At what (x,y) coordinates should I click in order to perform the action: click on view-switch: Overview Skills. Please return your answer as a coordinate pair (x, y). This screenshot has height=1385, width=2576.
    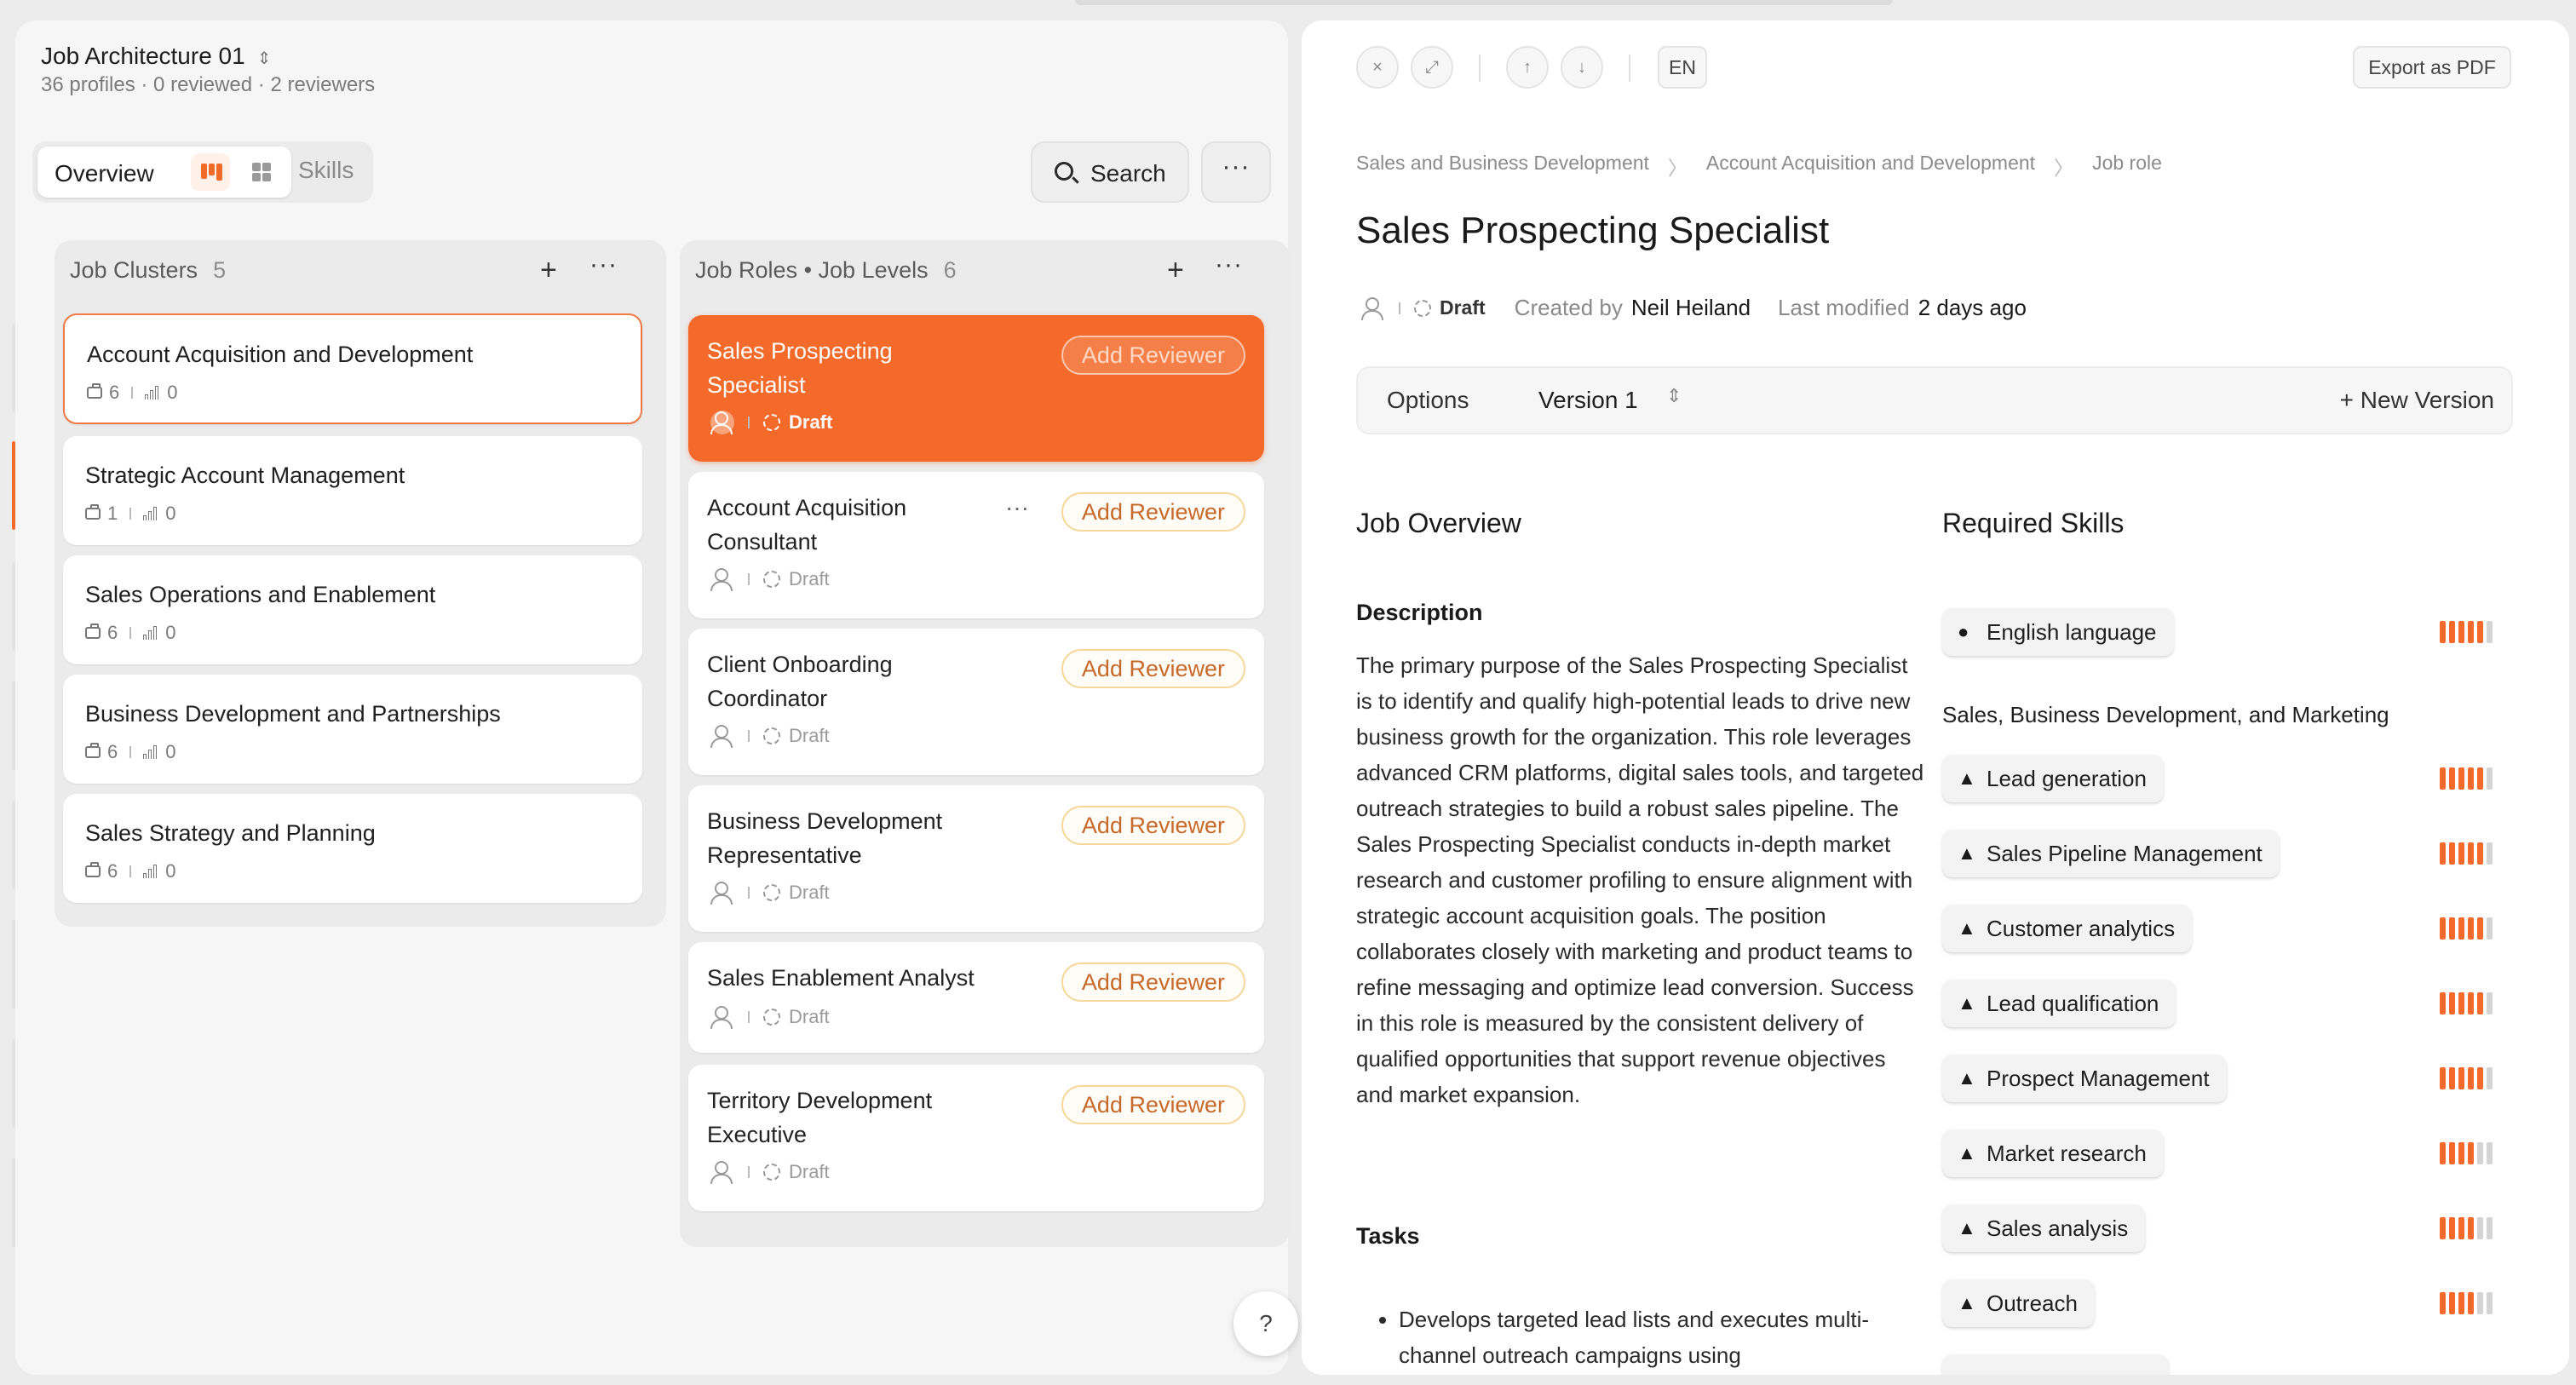
    Looking at the image, I should click on (203, 172).